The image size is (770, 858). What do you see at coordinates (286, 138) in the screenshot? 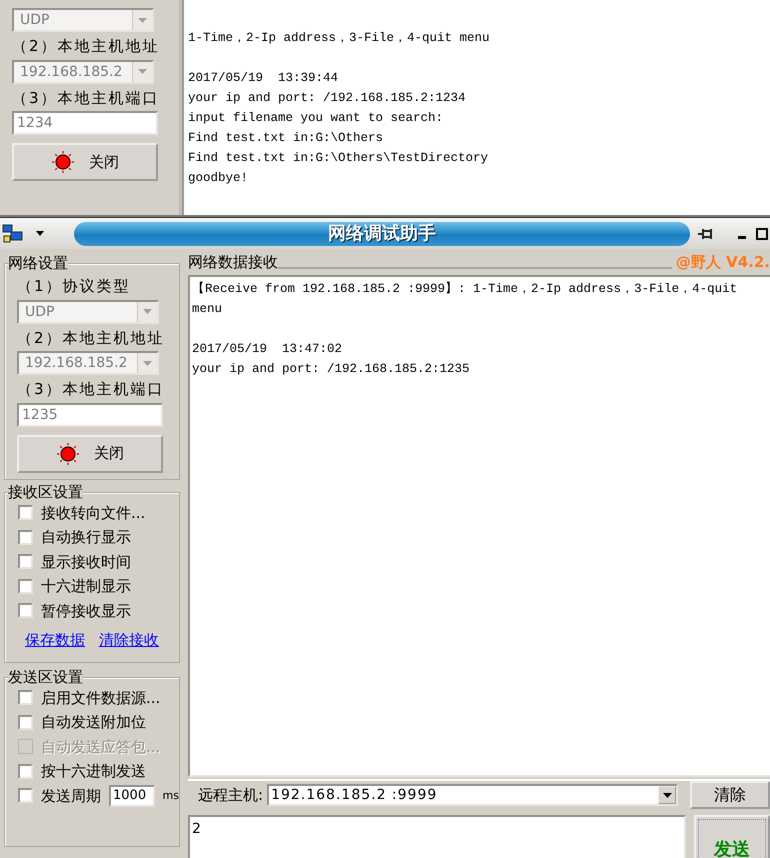
I see `log-line: Find test.txt in:G:\Others` at bounding box center [286, 138].